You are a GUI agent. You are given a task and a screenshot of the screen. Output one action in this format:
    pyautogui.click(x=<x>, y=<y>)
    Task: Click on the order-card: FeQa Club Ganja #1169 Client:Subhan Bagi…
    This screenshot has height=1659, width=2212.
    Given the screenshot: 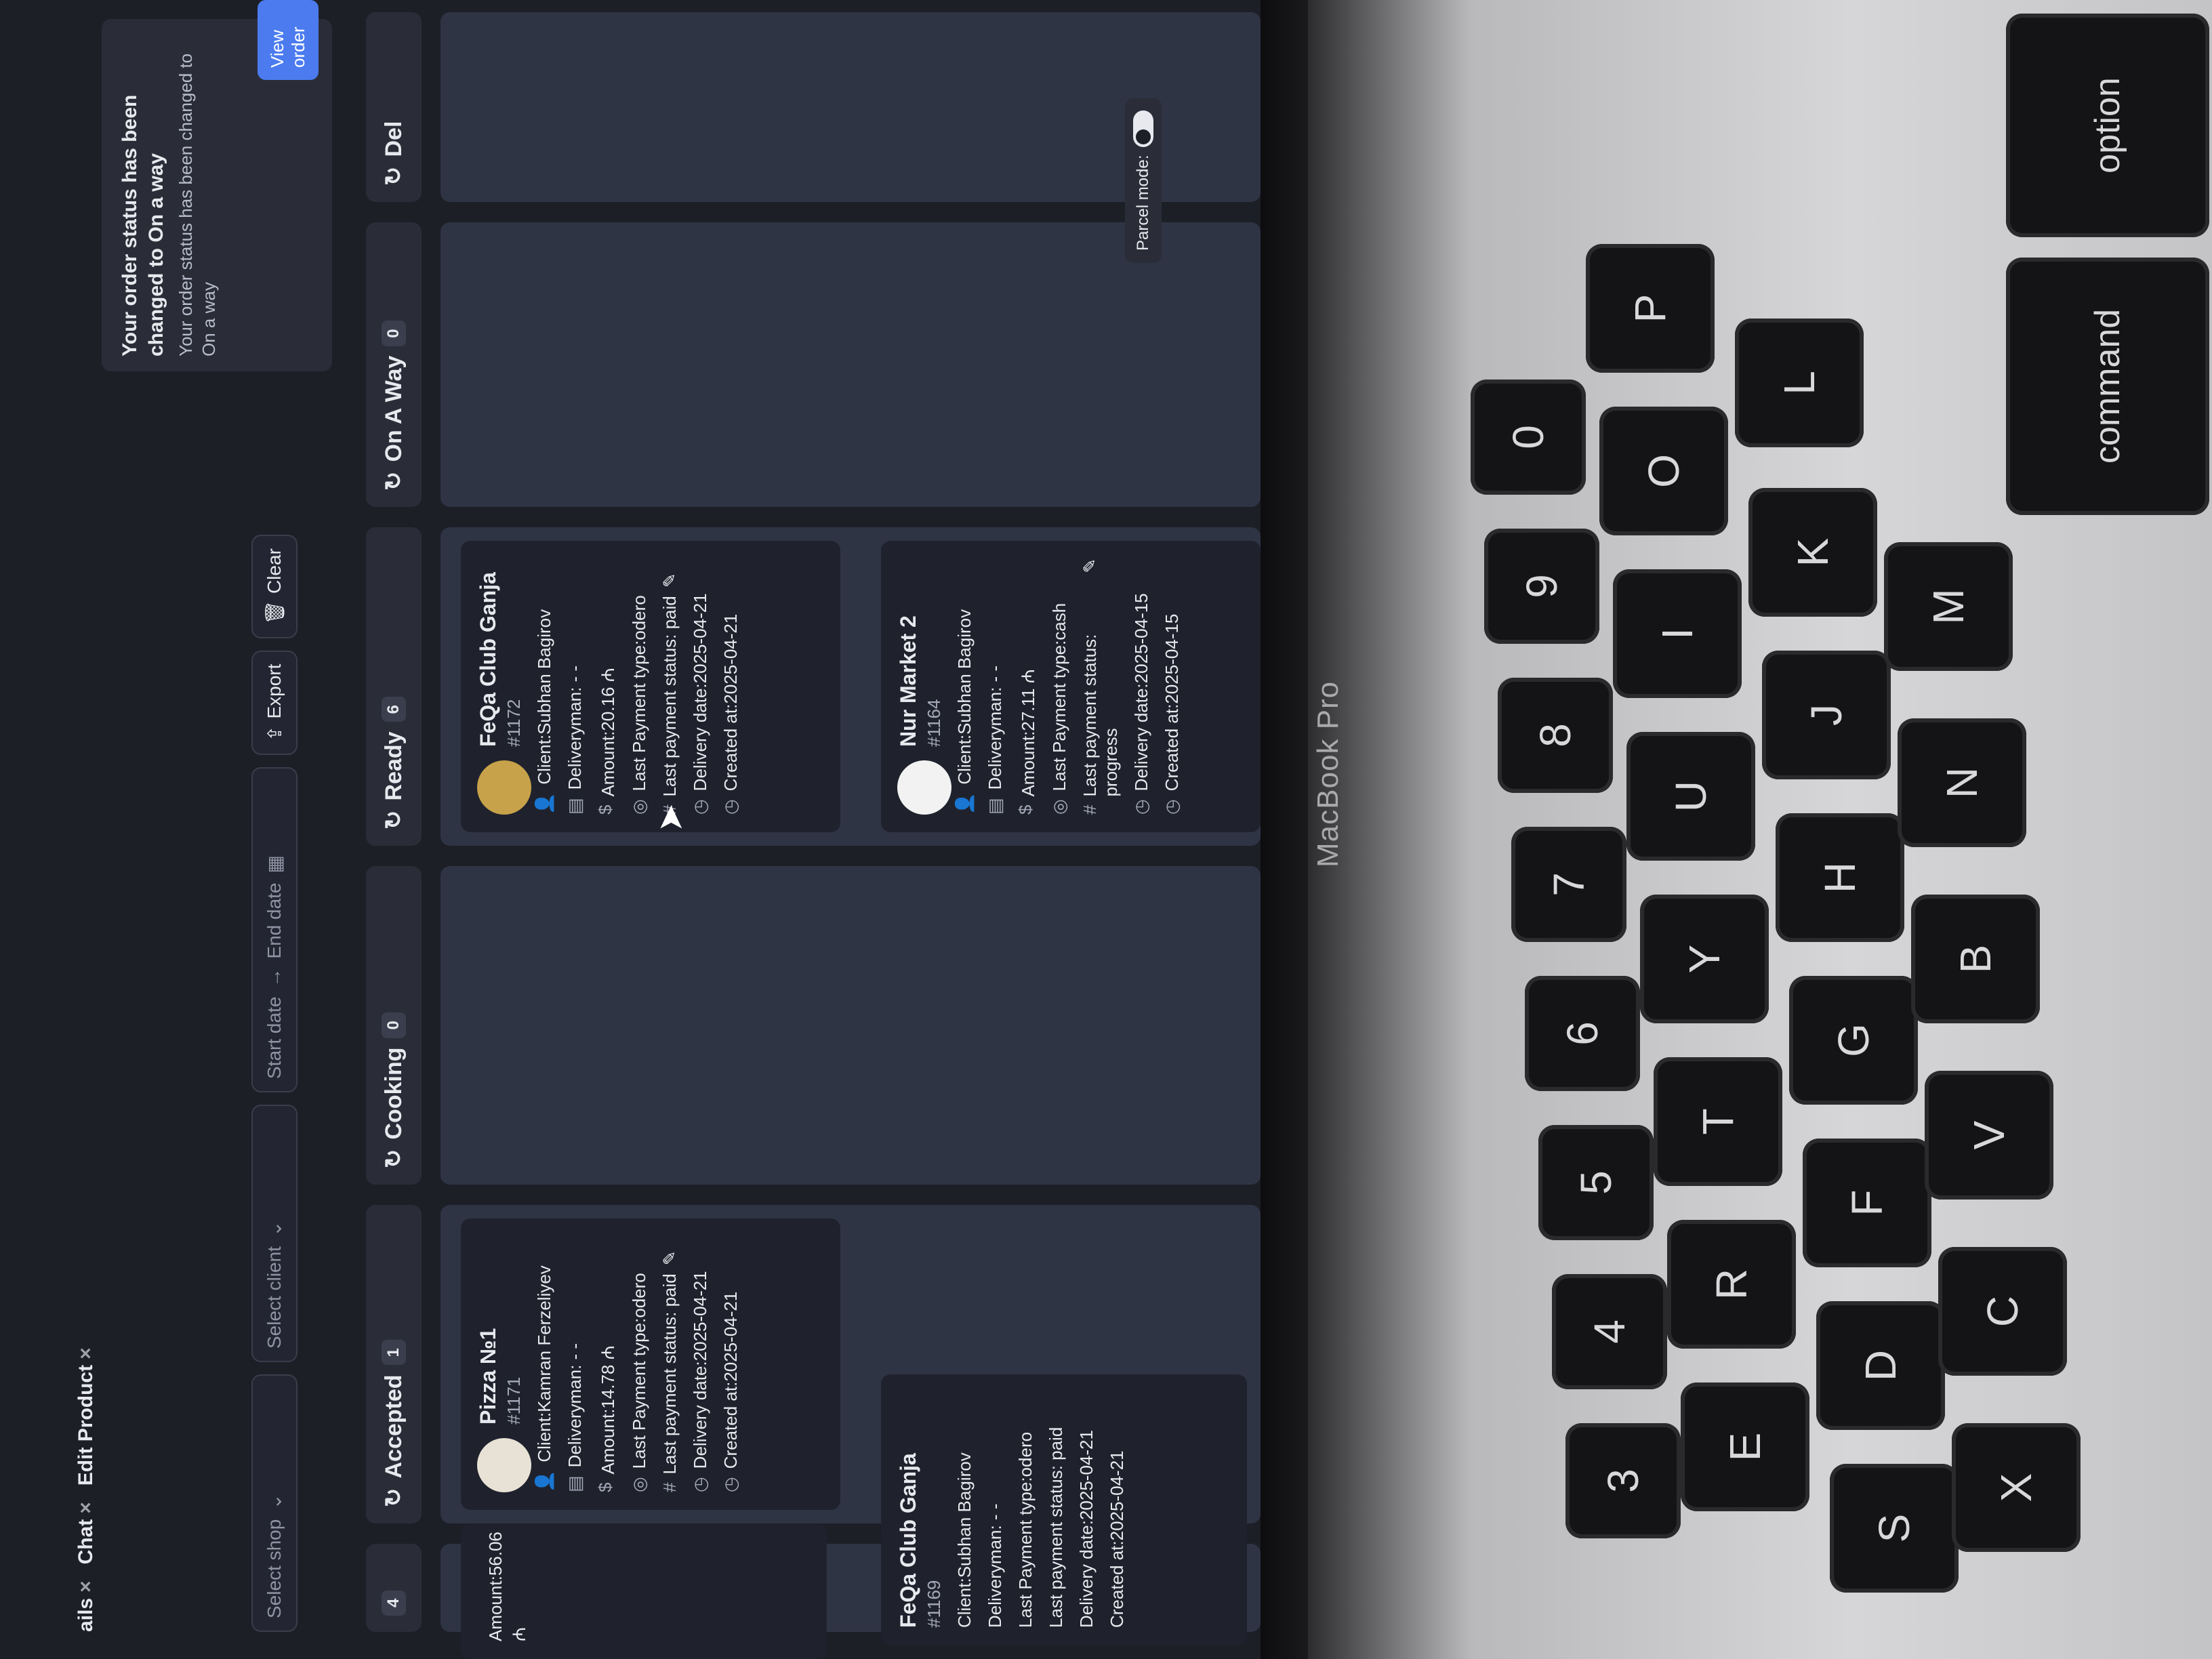 What is the action you would take?
    pyautogui.click(x=1064, y=1510)
    